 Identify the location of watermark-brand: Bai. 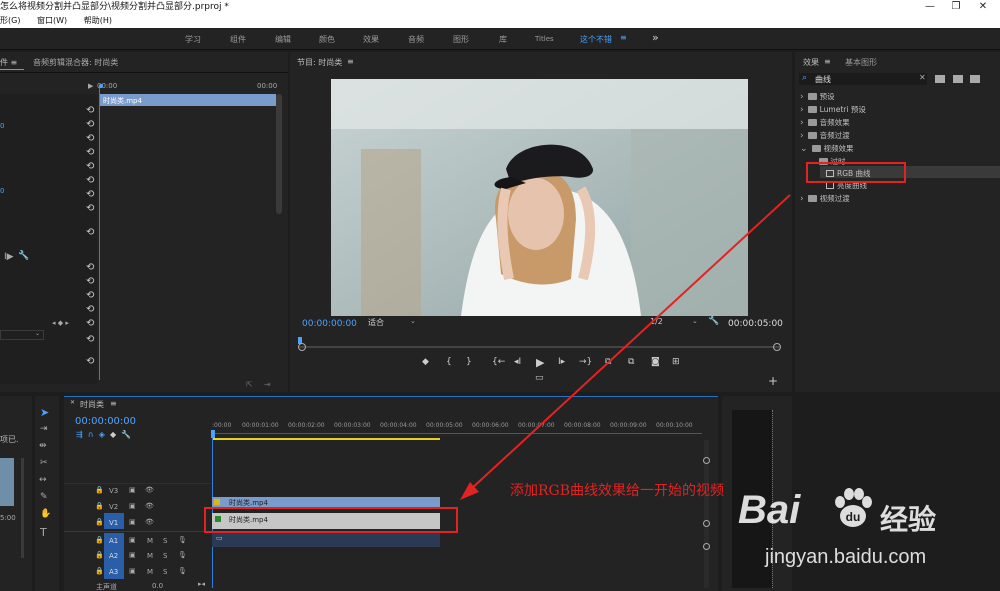
(769, 510).